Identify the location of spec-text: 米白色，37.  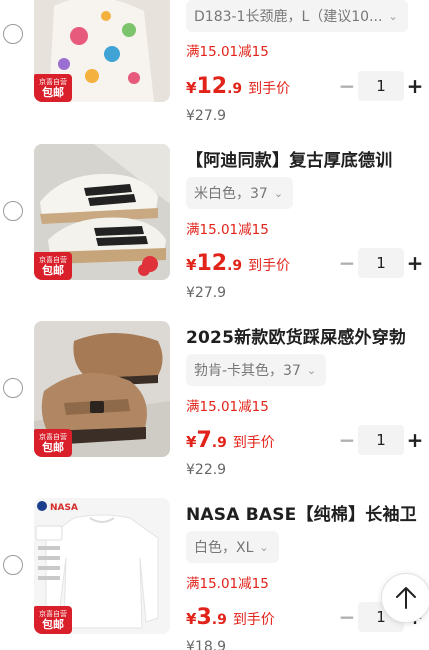
(231, 194).